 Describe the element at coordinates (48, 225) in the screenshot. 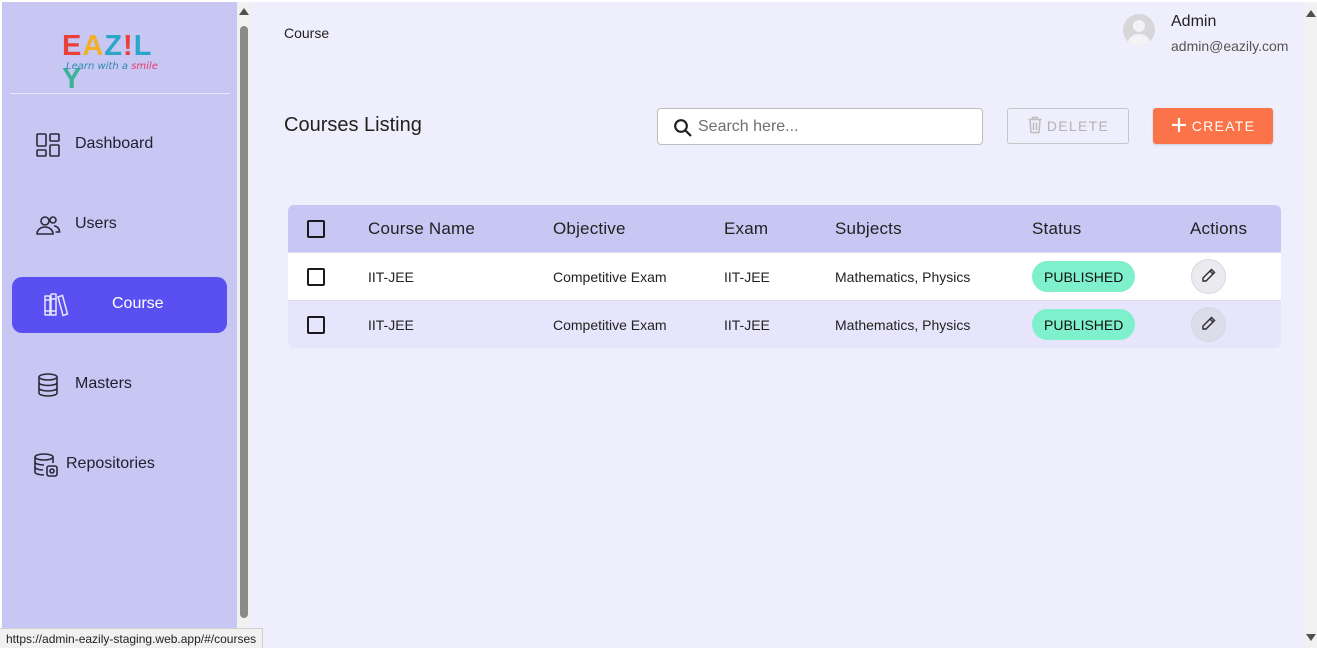

I see `users-icon` at that location.